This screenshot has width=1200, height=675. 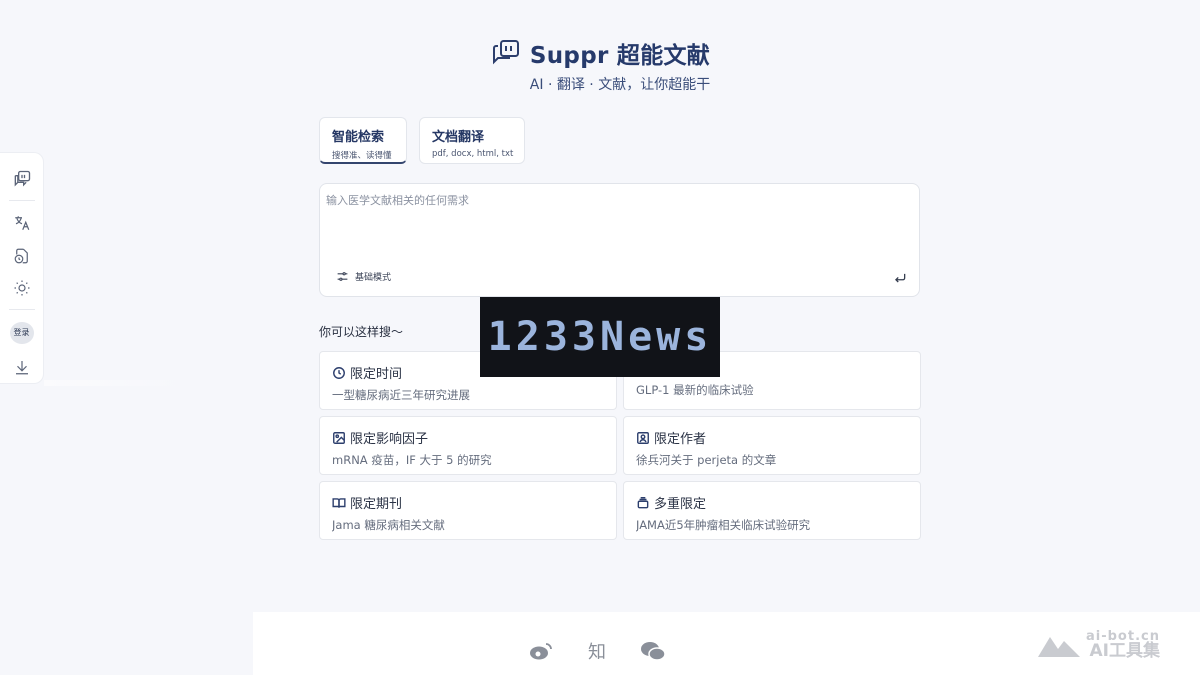 I want to click on suggestion-title: 限定时间, so click(x=376, y=374).